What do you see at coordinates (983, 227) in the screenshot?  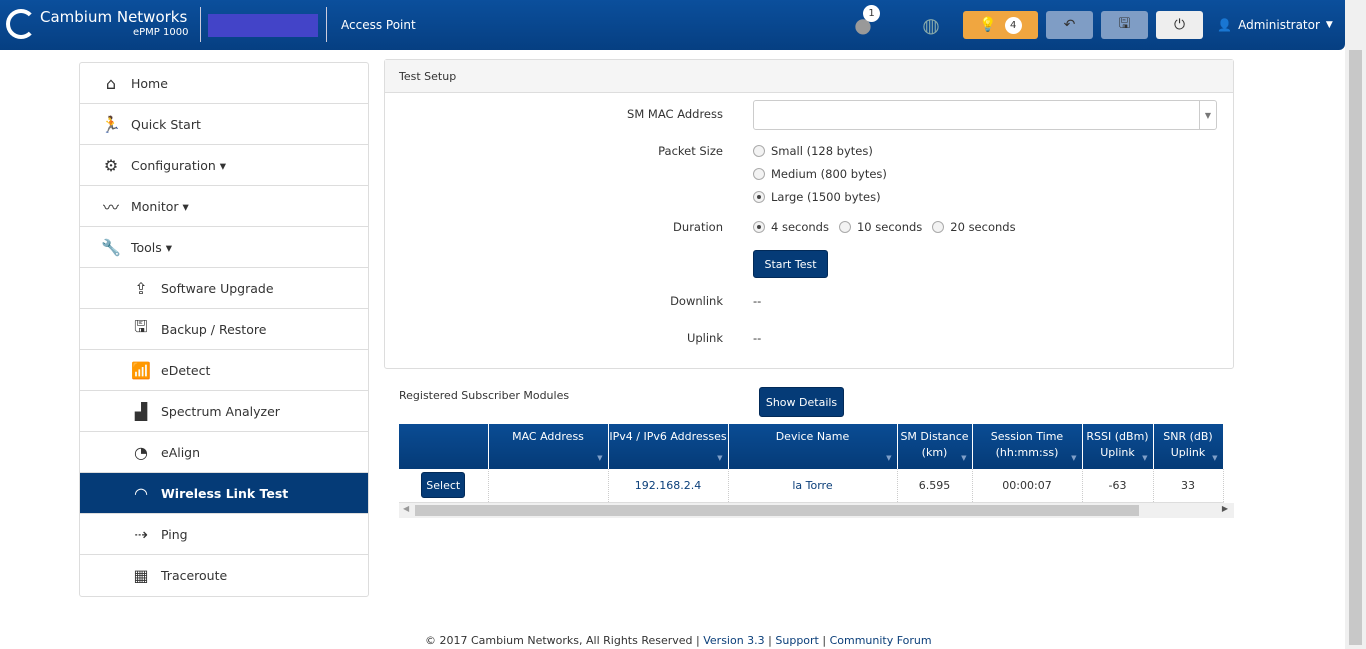 I see `radio-label: 20 seconds` at bounding box center [983, 227].